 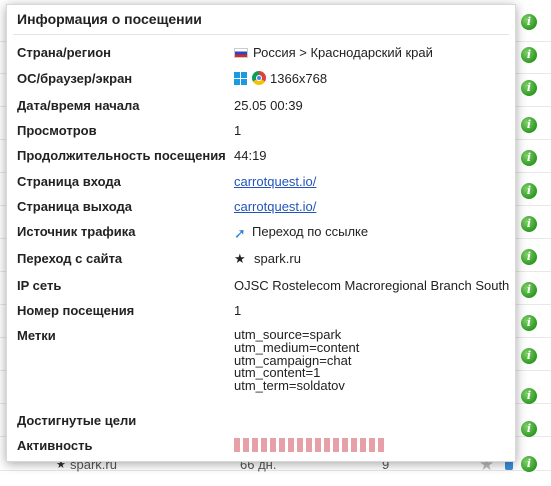 What do you see at coordinates (75, 78) in the screenshot?
I see `label-os-browser: ОС/браузер/экран` at bounding box center [75, 78].